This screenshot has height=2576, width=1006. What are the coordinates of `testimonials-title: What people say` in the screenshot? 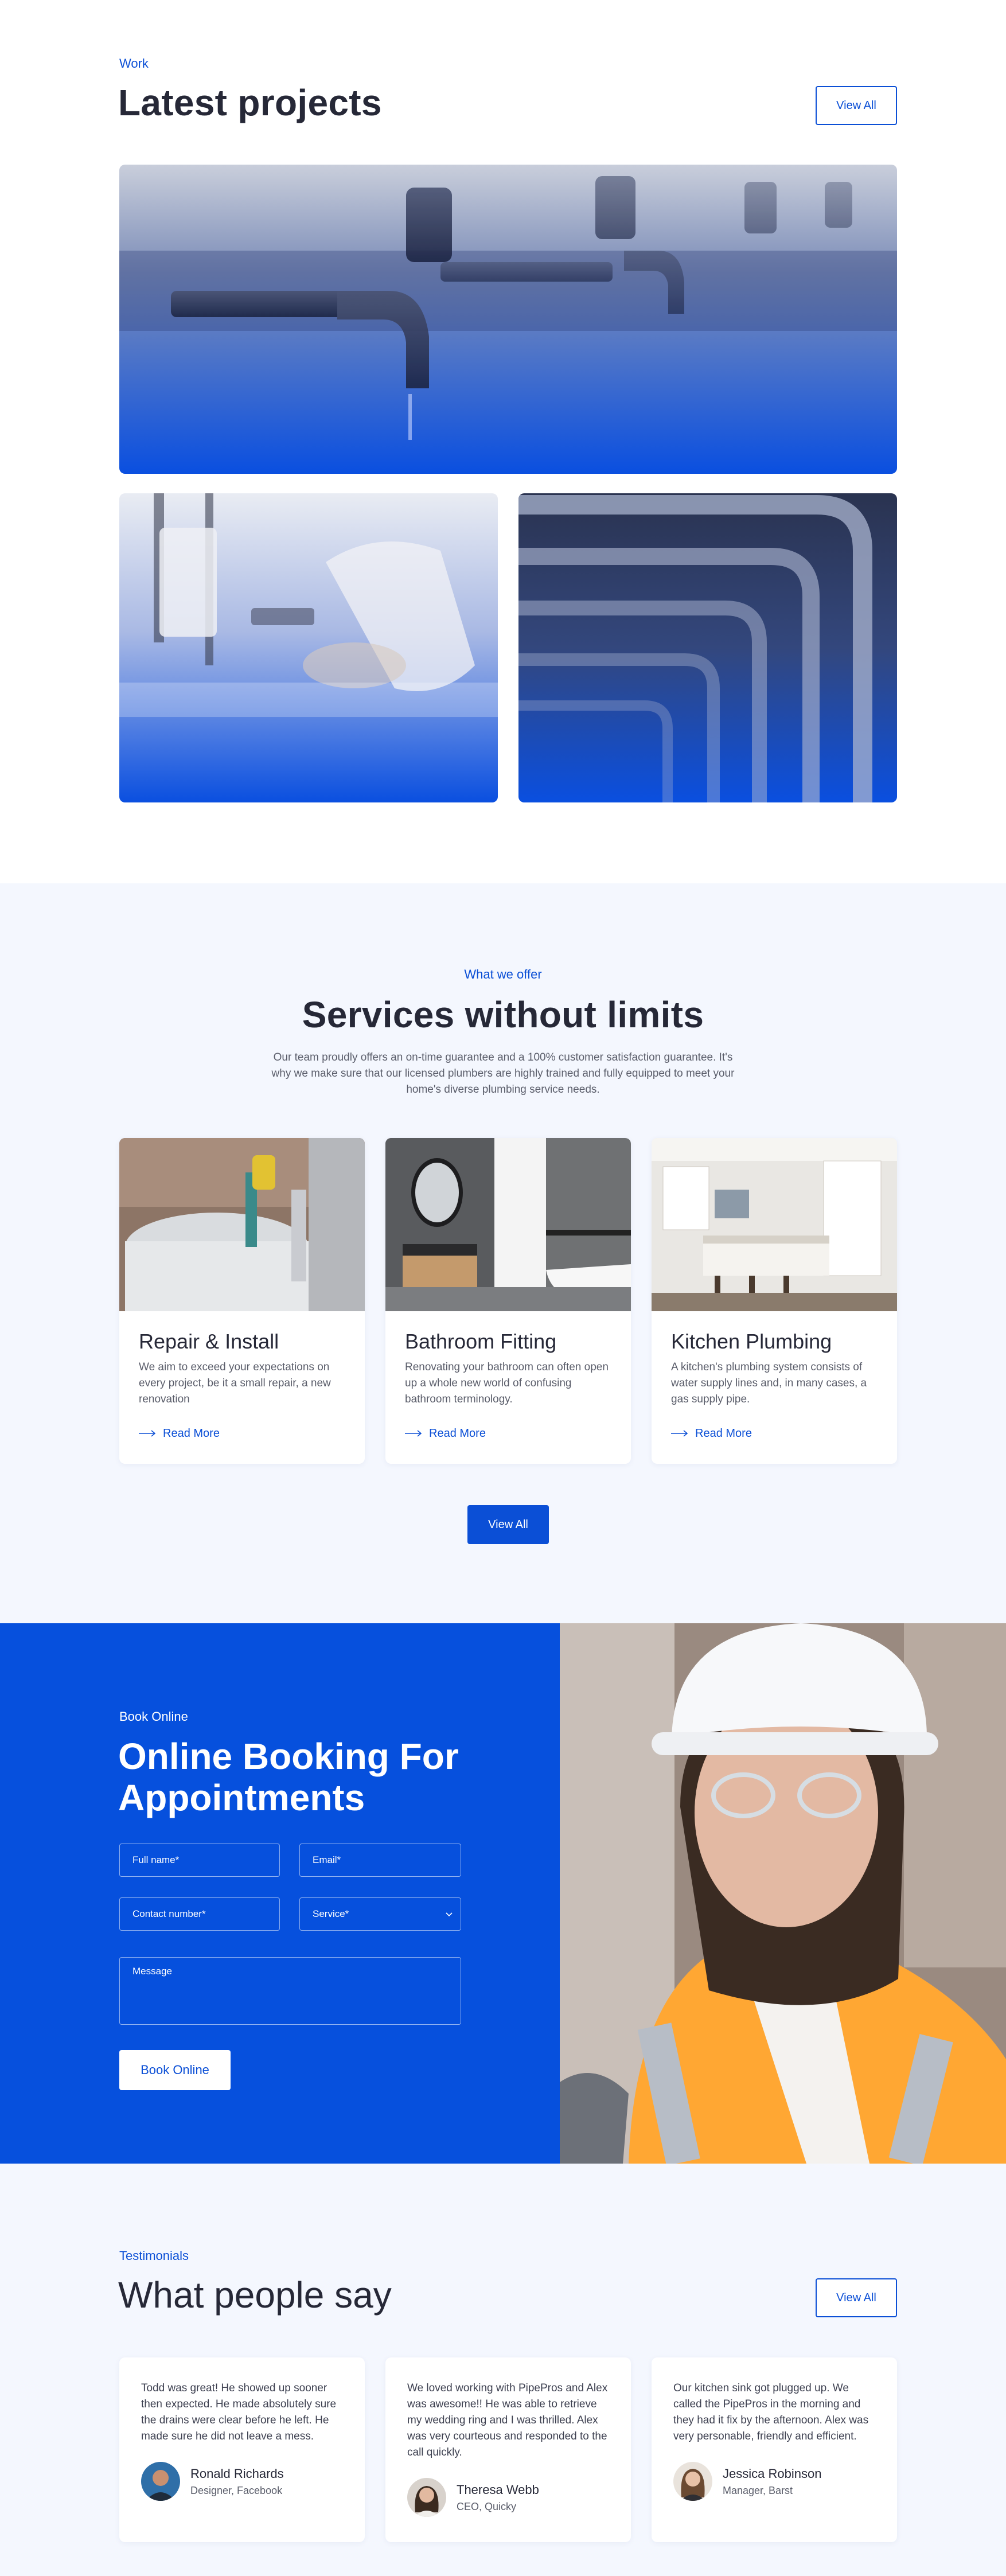 It's located at (255, 2295).